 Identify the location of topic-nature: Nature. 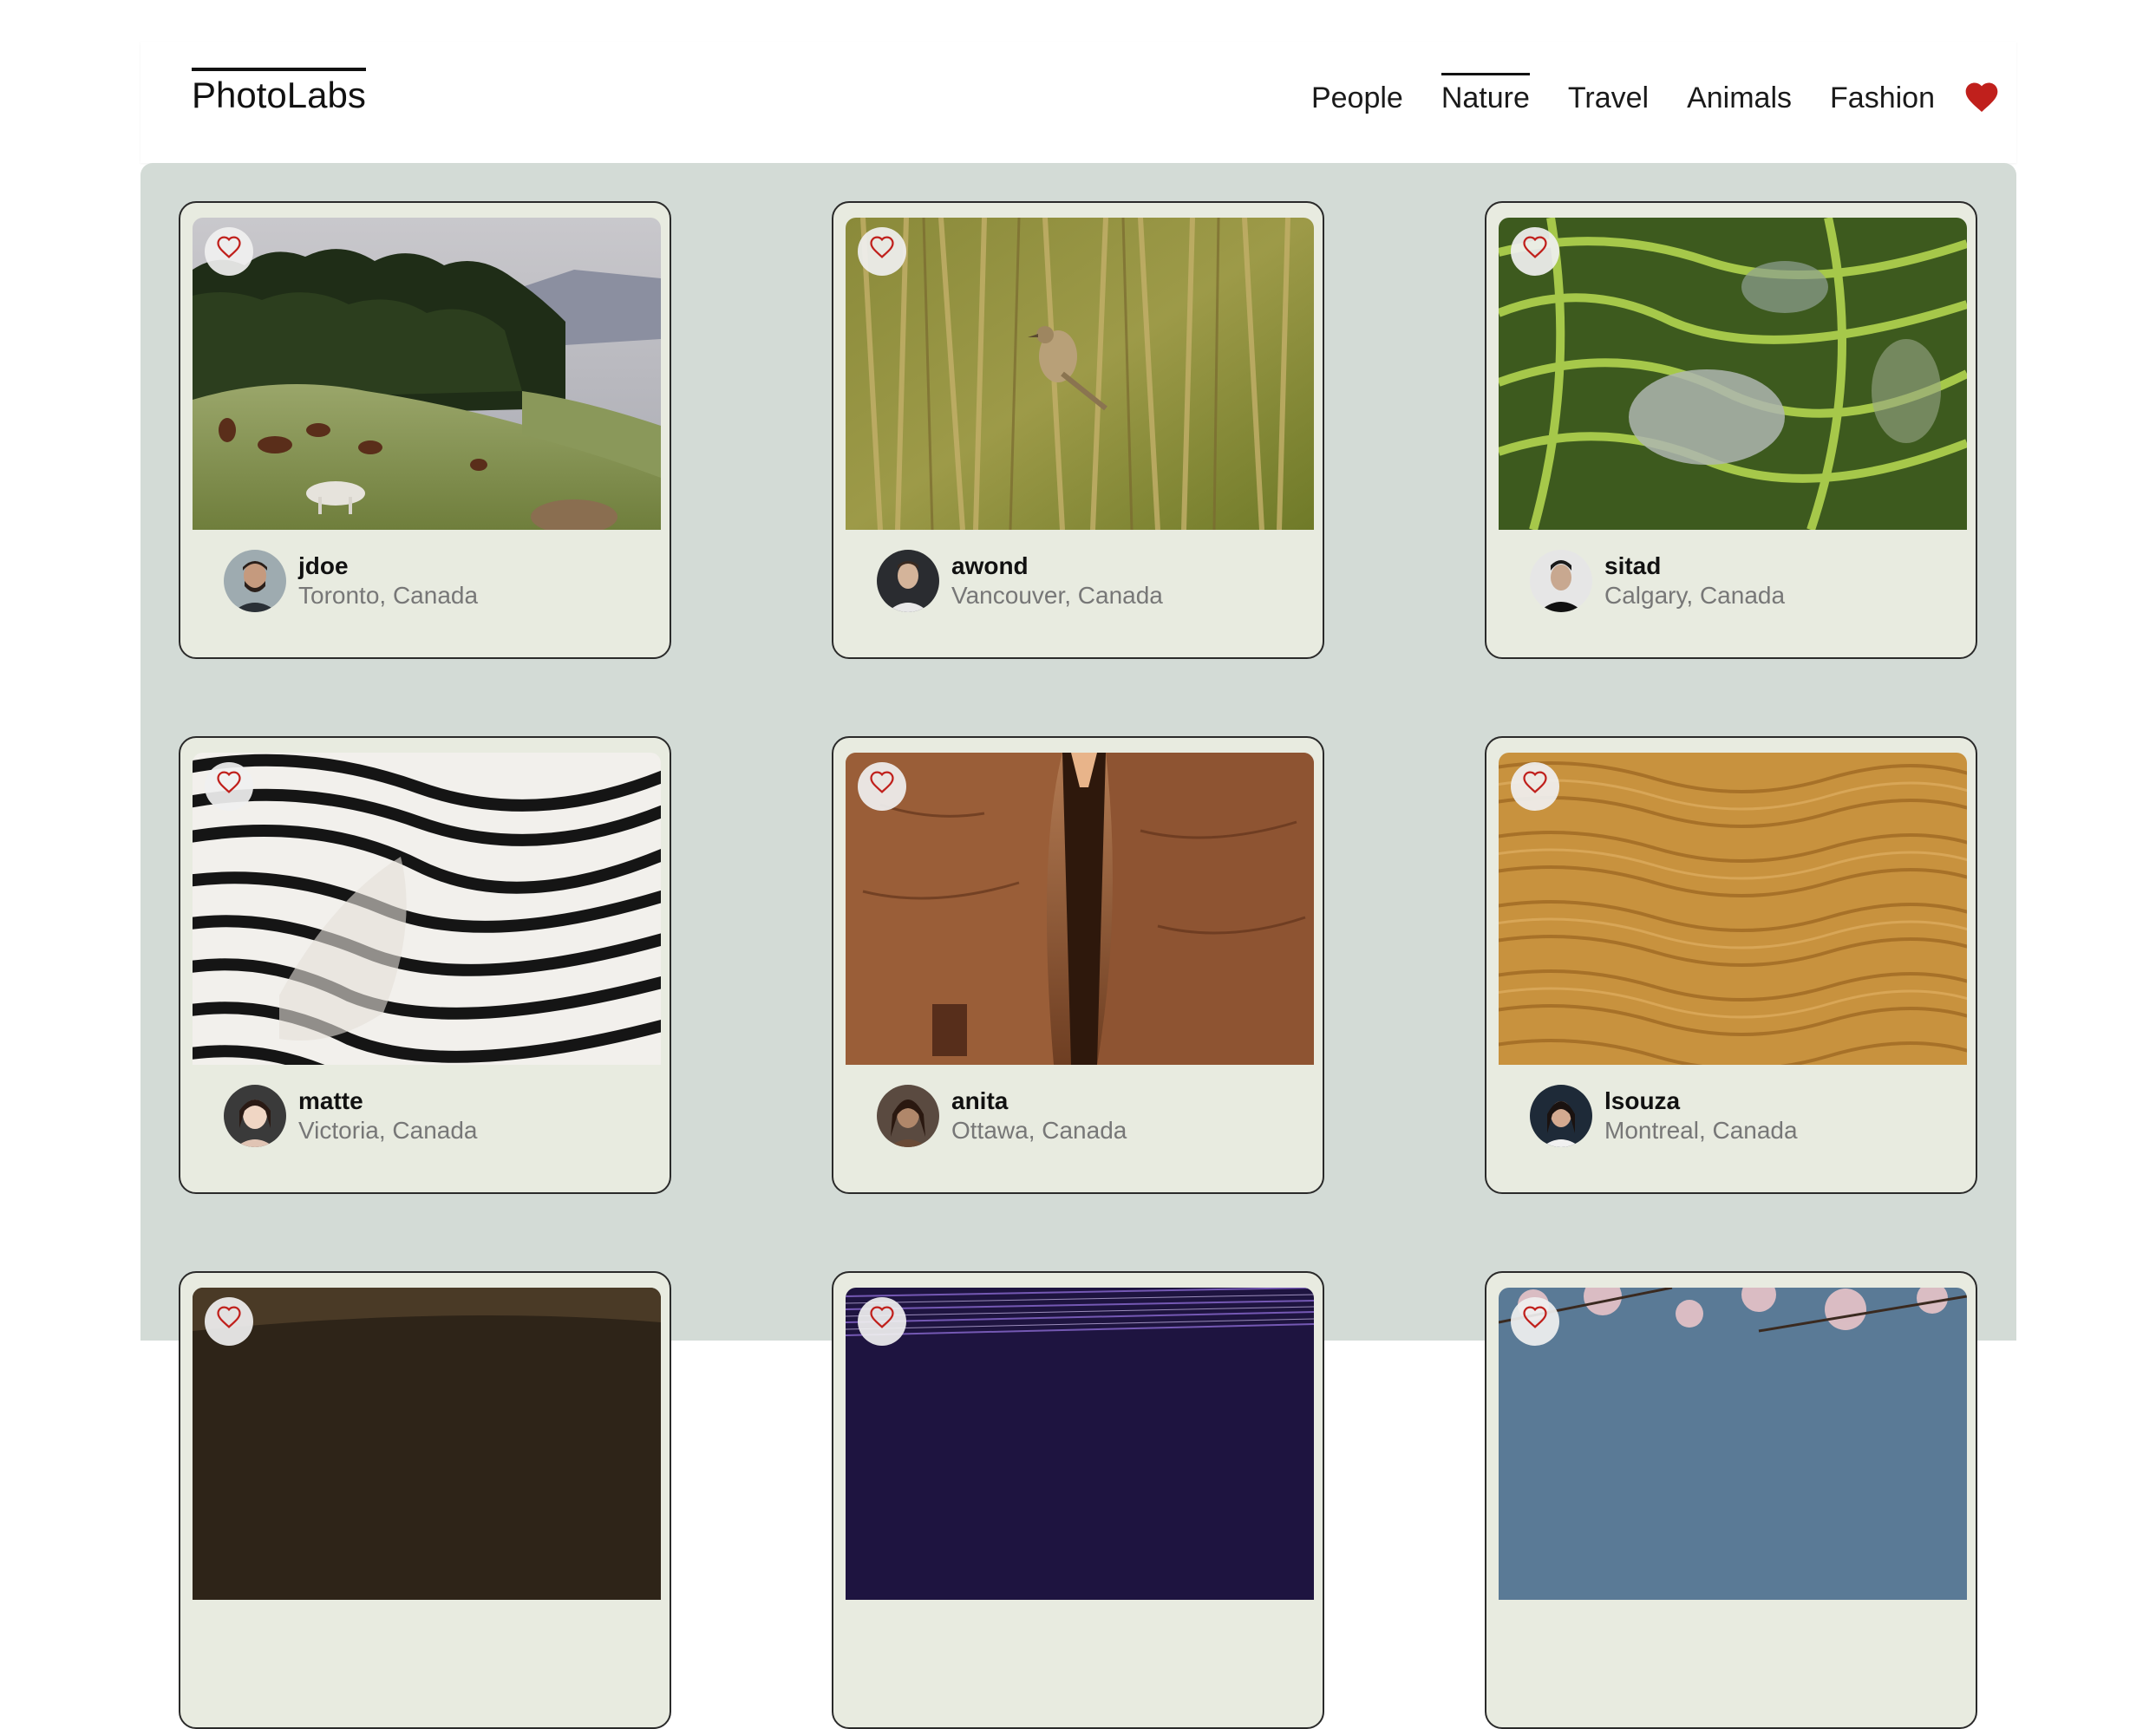
(1486, 95).